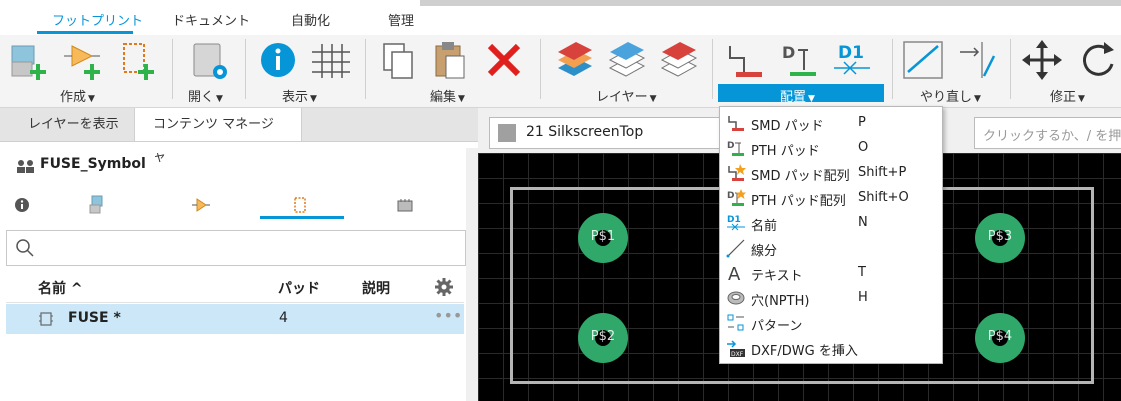 The height and width of the screenshot is (401, 1121). Describe the element at coordinates (1052, 136) in the screenshot. I see `command-input-placeholder: クリックするか、/ を押して` at that location.